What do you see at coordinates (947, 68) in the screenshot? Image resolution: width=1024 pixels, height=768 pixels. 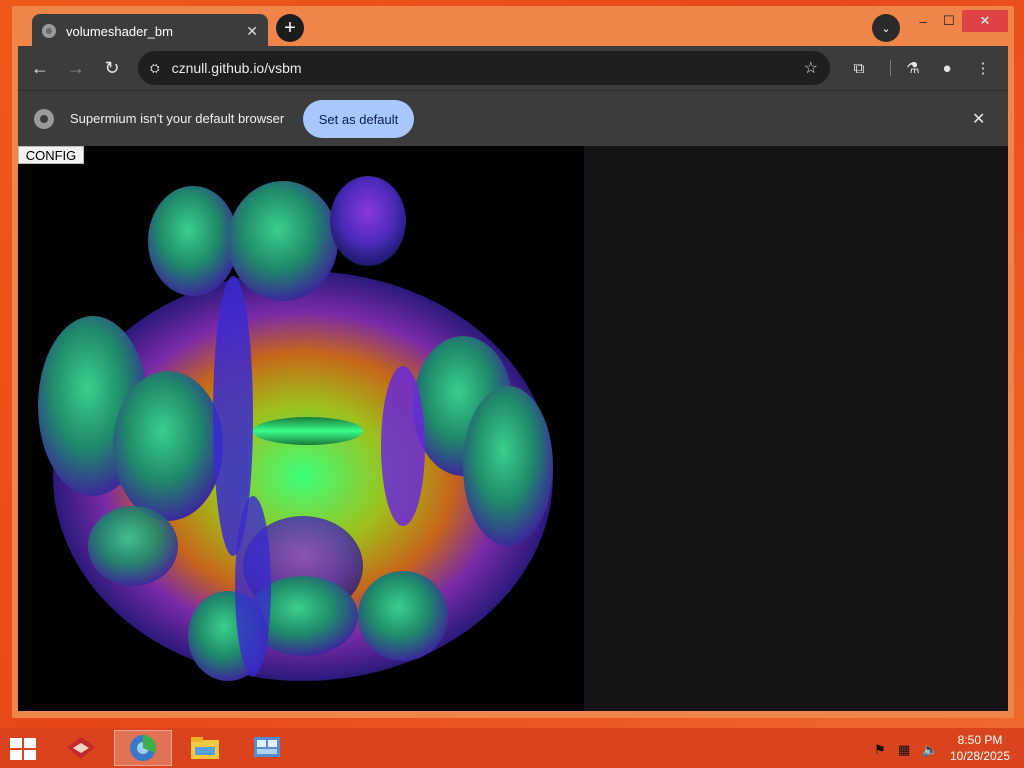 I see `profile-icon: ●` at bounding box center [947, 68].